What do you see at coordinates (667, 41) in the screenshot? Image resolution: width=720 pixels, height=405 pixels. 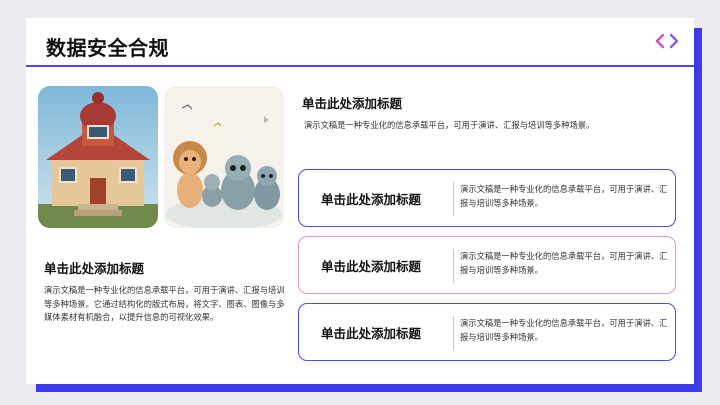 I see `chevron-left-right-icon` at bounding box center [667, 41].